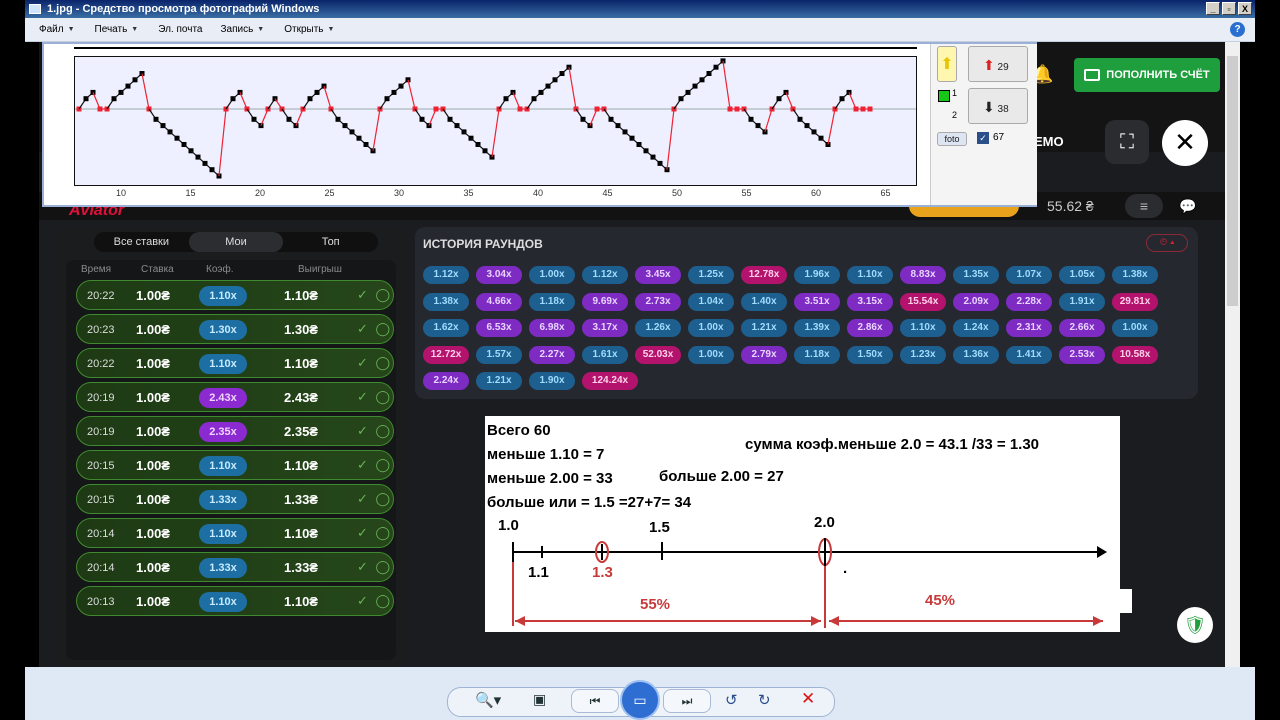 This screenshot has width=1280, height=720. I want to click on history-chip: 1.23x, so click(923, 354).